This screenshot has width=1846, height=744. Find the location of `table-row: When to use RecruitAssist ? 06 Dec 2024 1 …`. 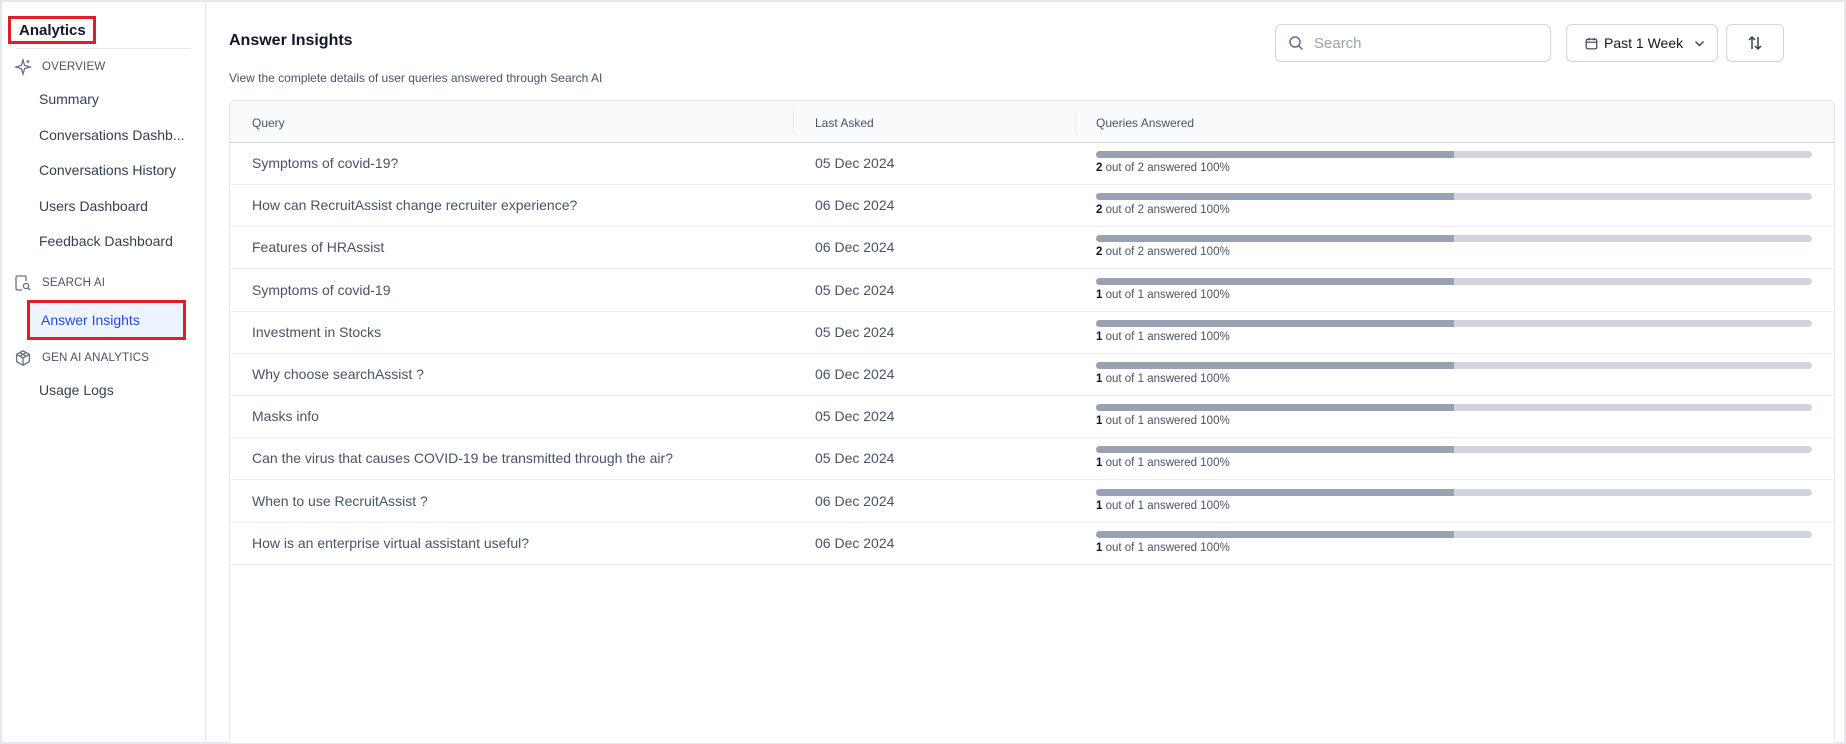

table-row: When to use RecruitAssist ? 06 Dec 2024 1 … is located at coordinates (1032, 502).